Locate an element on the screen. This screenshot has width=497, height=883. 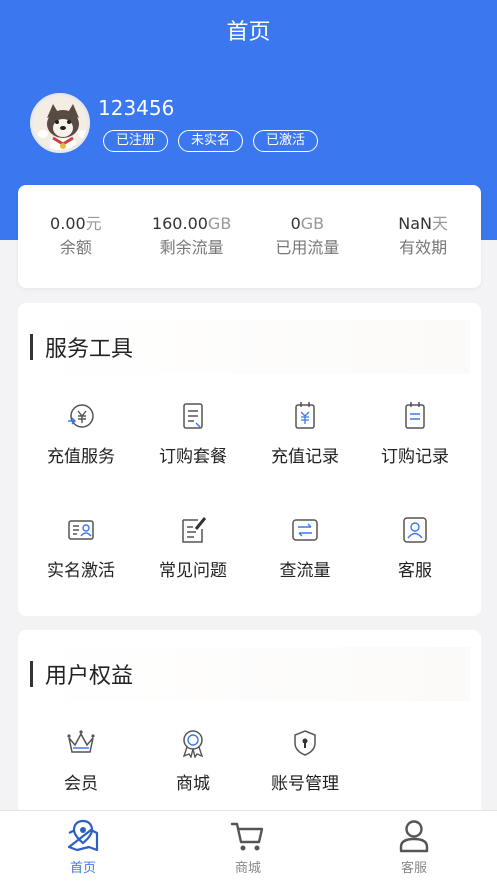
stat-value: 0 is located at coordinates (295, 223).